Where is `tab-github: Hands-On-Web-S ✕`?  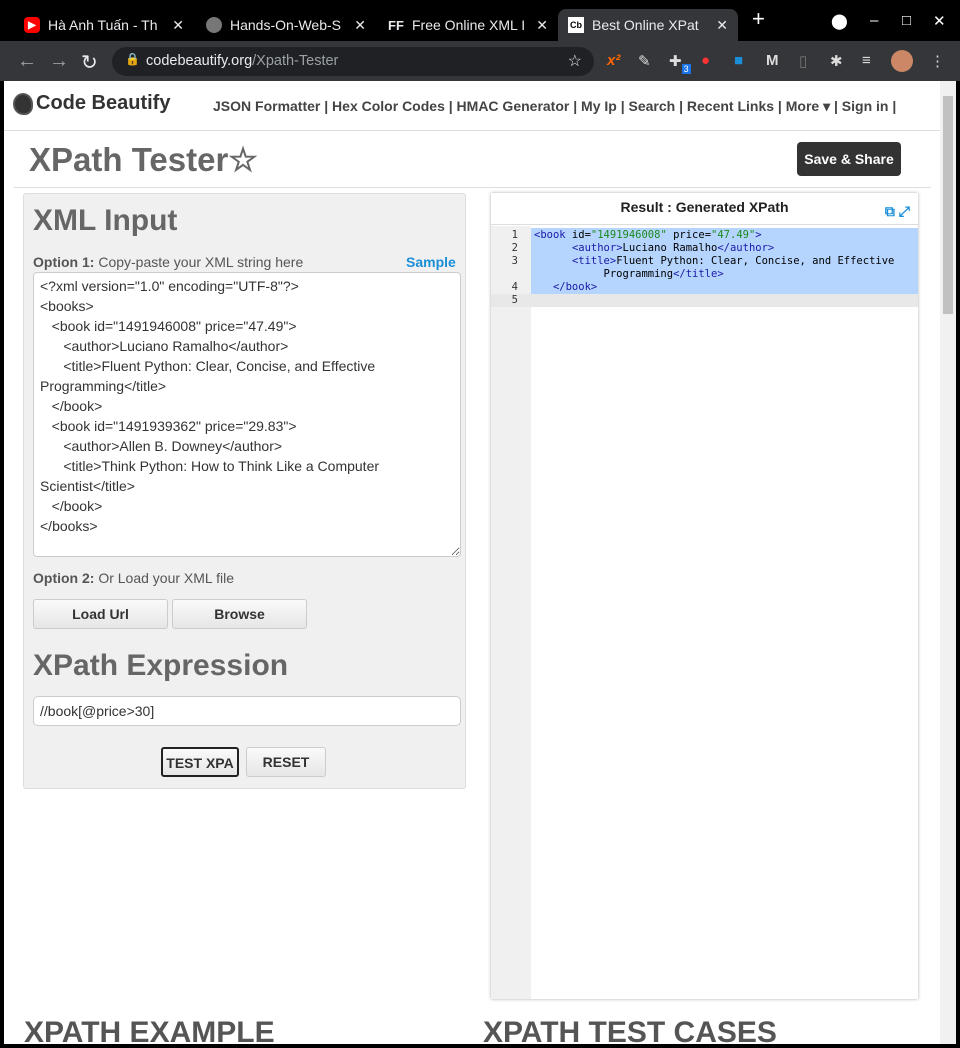
tab-github: Hands-On-Web-S ✕ is located at coordinates (286, 25).